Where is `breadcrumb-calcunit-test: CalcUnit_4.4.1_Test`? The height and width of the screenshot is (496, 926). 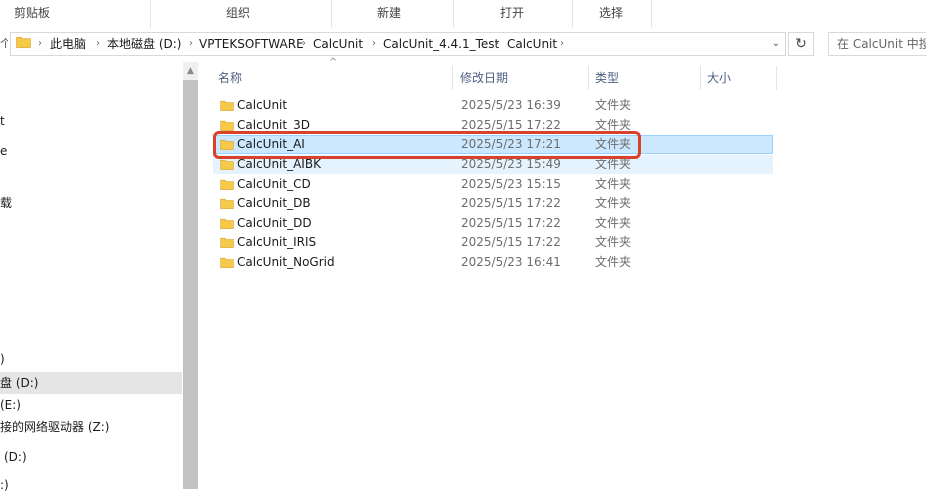
breadcrumb-calcunit-test: CalcUnit_4.4.1_Test is located at coordinates (441, 44).